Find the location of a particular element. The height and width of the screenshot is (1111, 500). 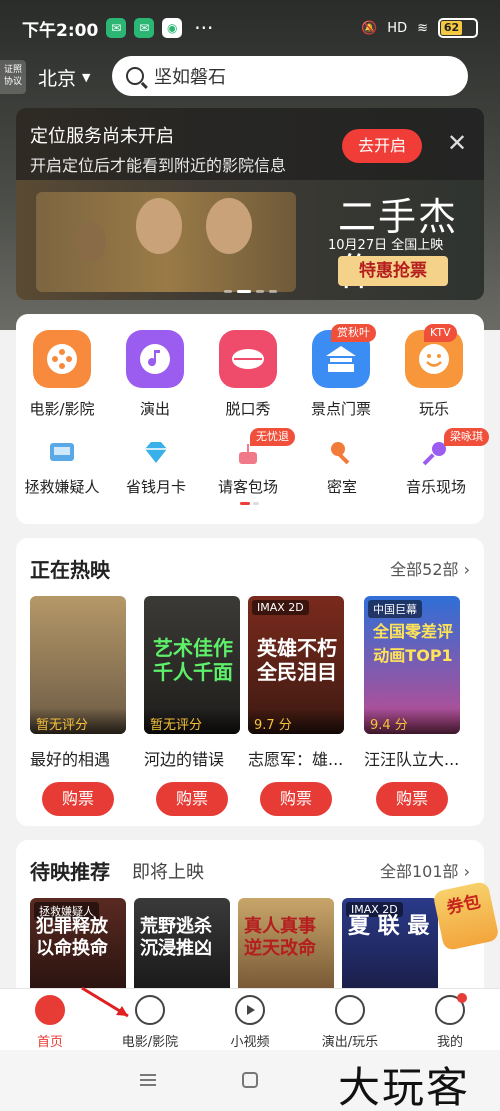

city-name: 北京 is located at coordinates (57, 78).